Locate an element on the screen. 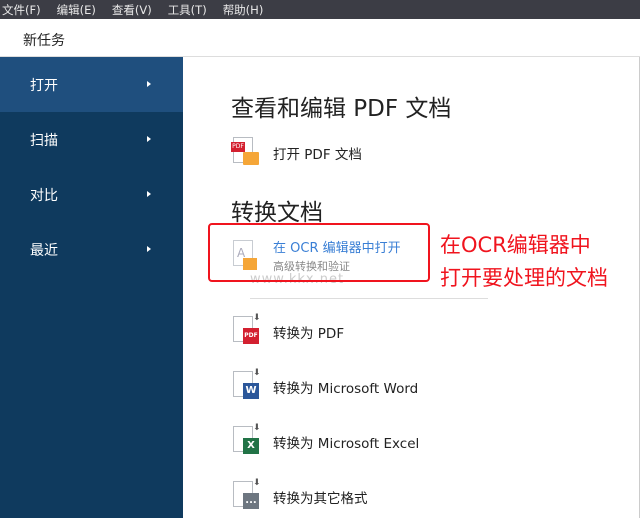 The height and width of the screenshot is (518, 640). open-pdf-button: PDF 打开 PDF 文档 is located at coordinates (296, 153).